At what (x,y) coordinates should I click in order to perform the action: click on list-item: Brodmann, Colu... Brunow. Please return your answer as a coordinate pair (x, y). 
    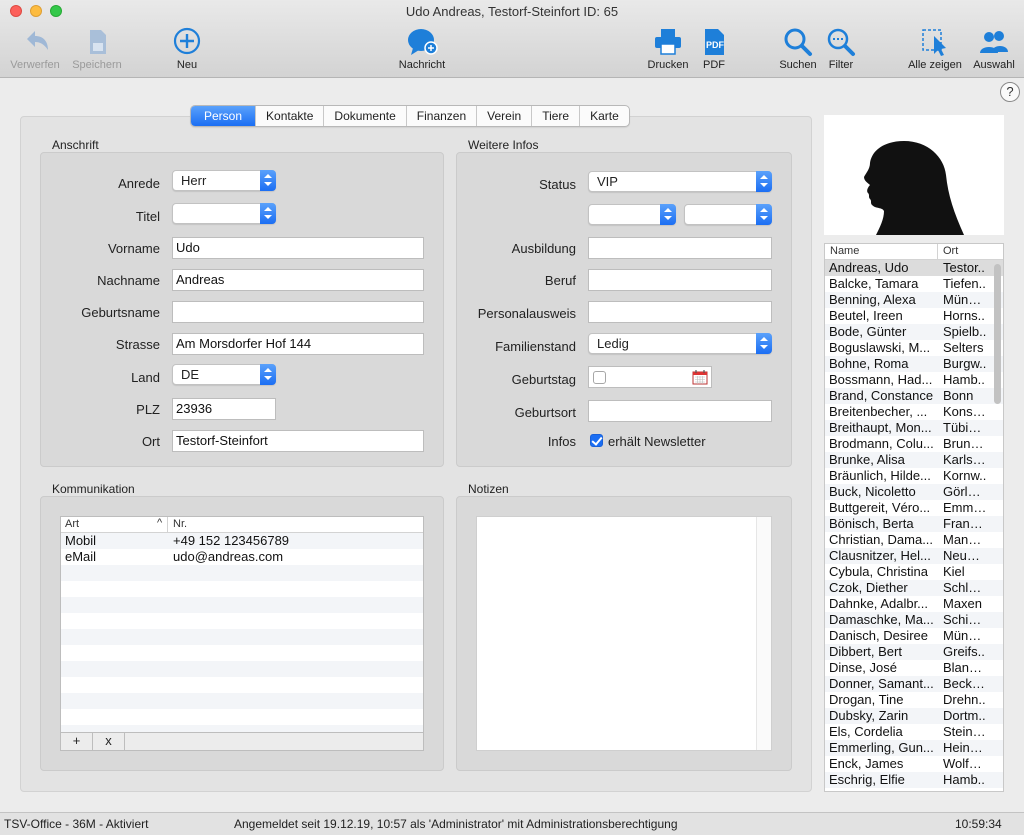
    Looking at the image, I should click on (914, 444).